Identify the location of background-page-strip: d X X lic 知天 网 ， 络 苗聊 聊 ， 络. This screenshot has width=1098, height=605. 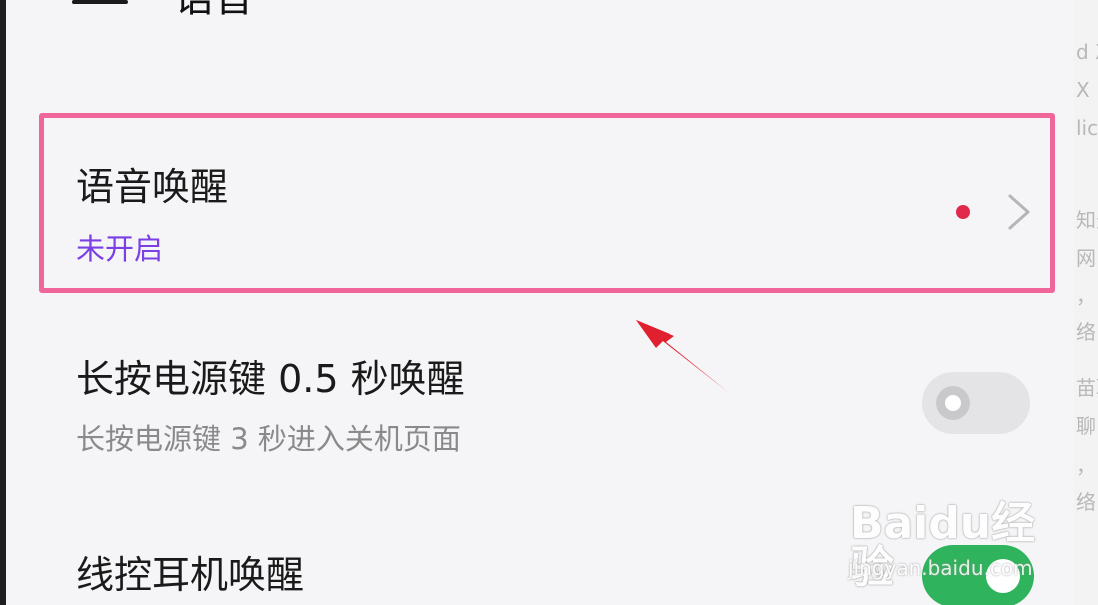
(1086, 302).